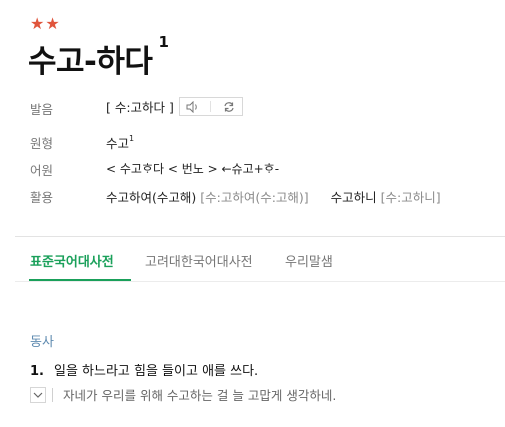  Describe the element at coordinates (151, 197) in the screenshot. I see `conjugation-form-1: 수고하여(수고해)` at that location.